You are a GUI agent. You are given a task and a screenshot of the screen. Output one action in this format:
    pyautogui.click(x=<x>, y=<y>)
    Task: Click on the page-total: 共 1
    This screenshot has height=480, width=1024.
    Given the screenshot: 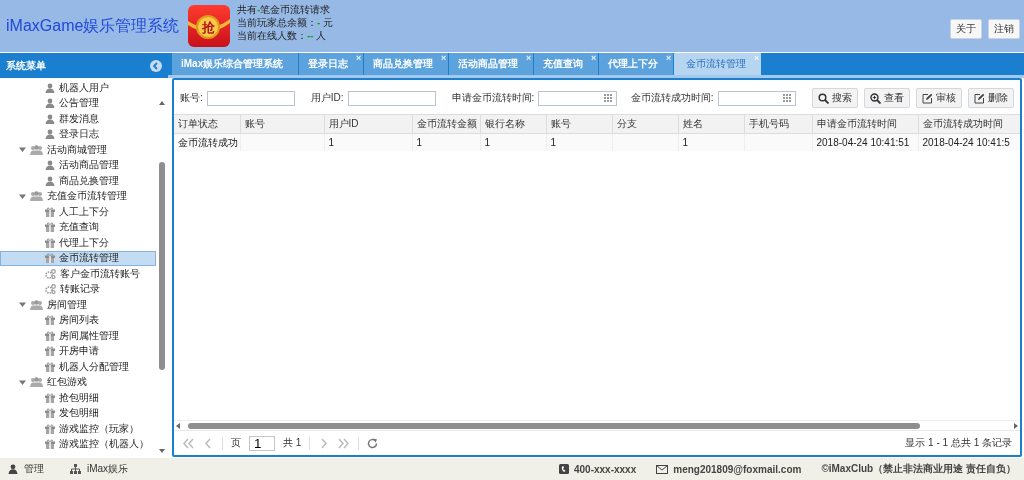 What is the action you would take?
    pyautogui.click(x=292, y=443)
    